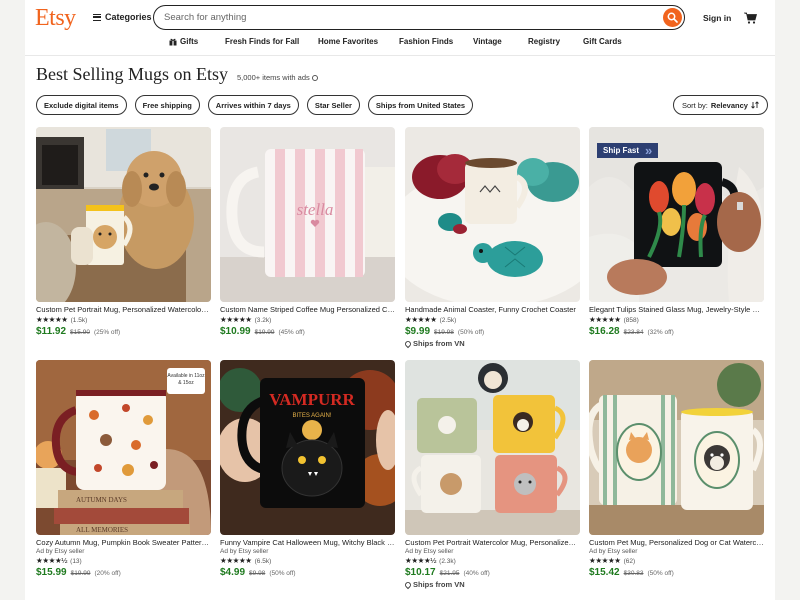 This screenshot has width=800, height=600. What do you see at coordinates (167, 105) in the screenshot?
I see `filter-free-shipping: Free shipping` at bounding box center [167, 105].